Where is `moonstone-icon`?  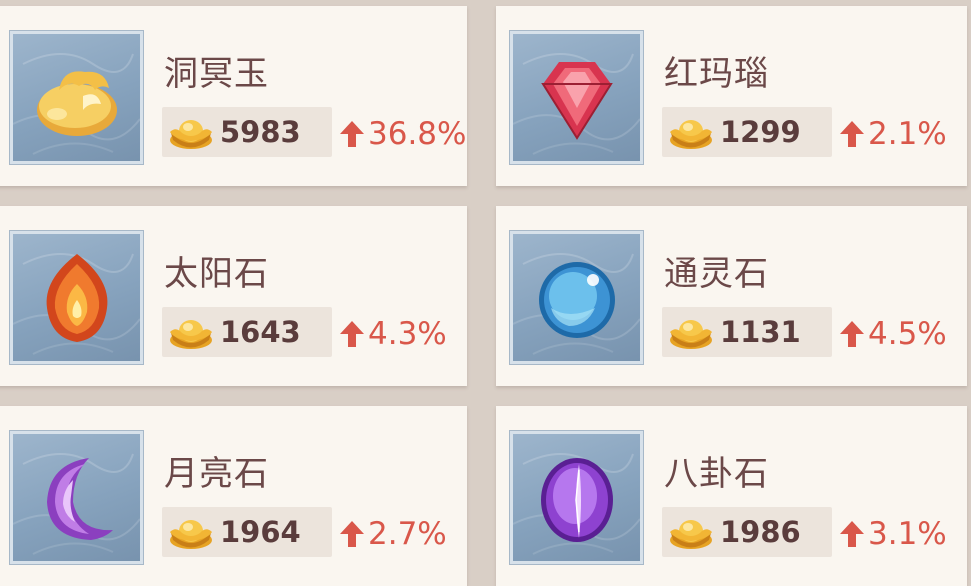 moonstone-icon is located at coordinates (80, 499).